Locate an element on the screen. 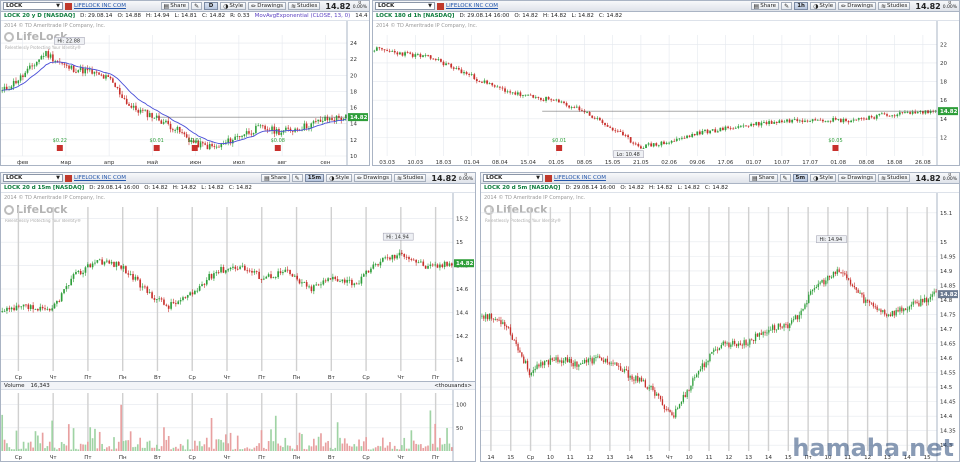 This screenshot has height=462, width=960. info-low: L: 14.81 is located at coordinates (185, 16).